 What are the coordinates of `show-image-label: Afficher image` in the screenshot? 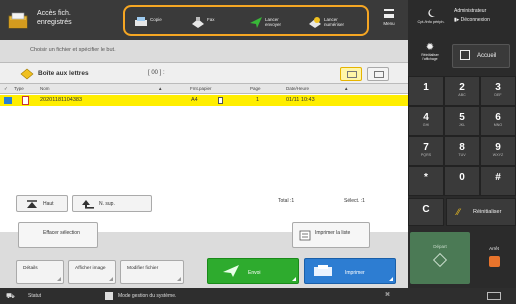 It's located at (90, 268).